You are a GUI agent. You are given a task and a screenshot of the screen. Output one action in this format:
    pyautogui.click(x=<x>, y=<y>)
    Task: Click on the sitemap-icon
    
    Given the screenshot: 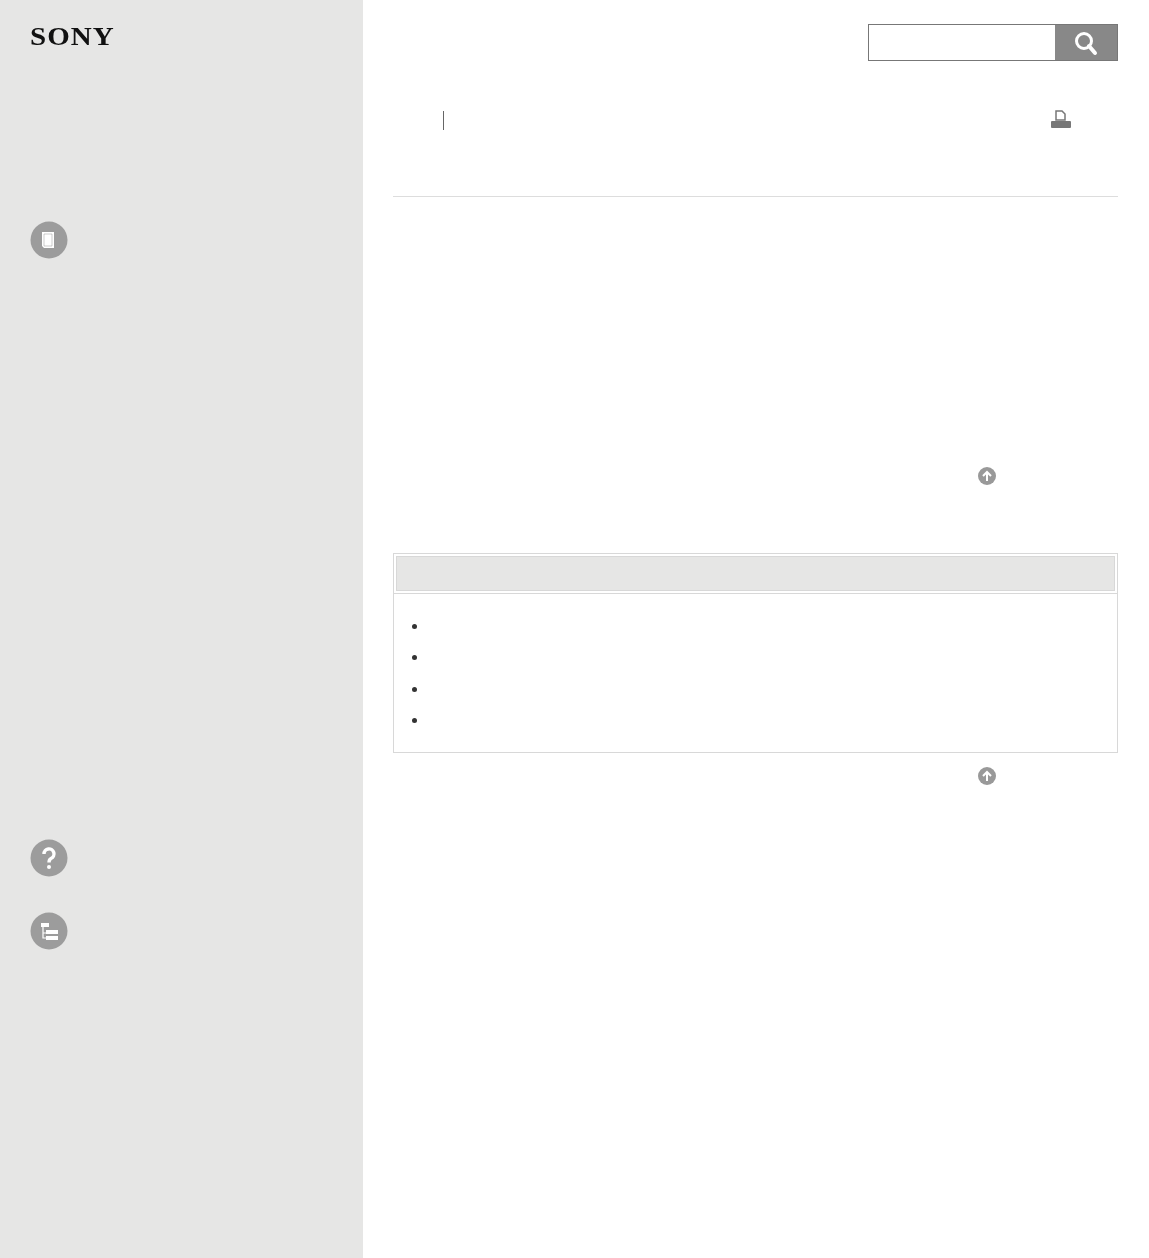 What is the action you would take?
    pyautogui.click(x=49, y=931)
    